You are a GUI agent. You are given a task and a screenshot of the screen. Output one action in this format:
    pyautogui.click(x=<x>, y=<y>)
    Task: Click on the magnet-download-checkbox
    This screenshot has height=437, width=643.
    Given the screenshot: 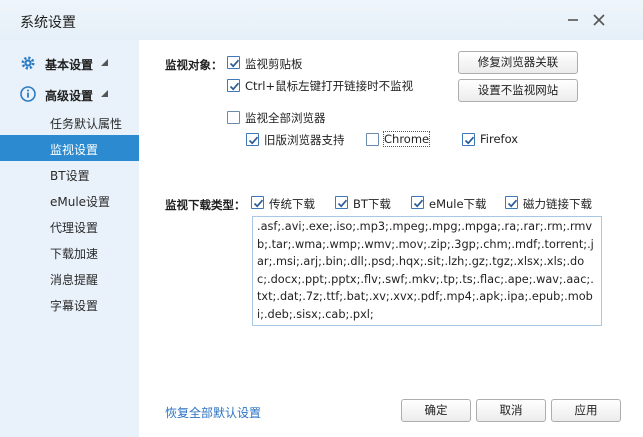 What is the action you would take?
    pyautogui.click(x=511, y=202)
    